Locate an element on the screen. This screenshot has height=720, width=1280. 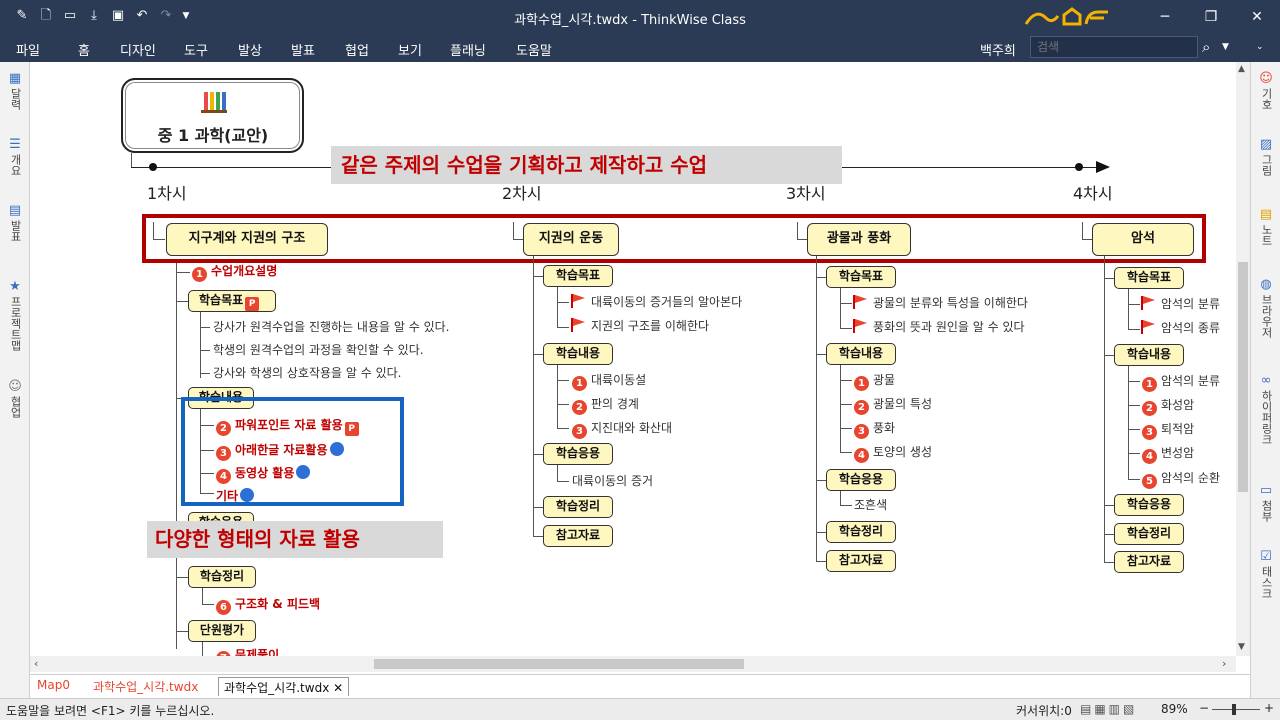
col2-apply-item-1: 대륙이동의 증거 is located at coordinates (612, 481).